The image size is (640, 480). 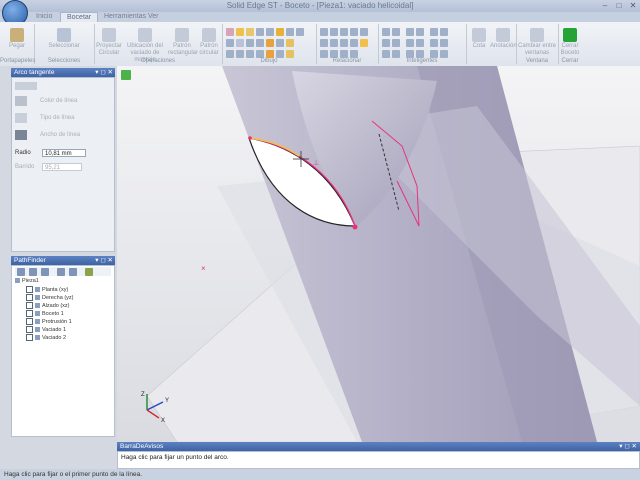 What do you see at coordinates (240, 32) in the screenshot?
I see `arc-tool-icon` at bounding box center [240, 32].